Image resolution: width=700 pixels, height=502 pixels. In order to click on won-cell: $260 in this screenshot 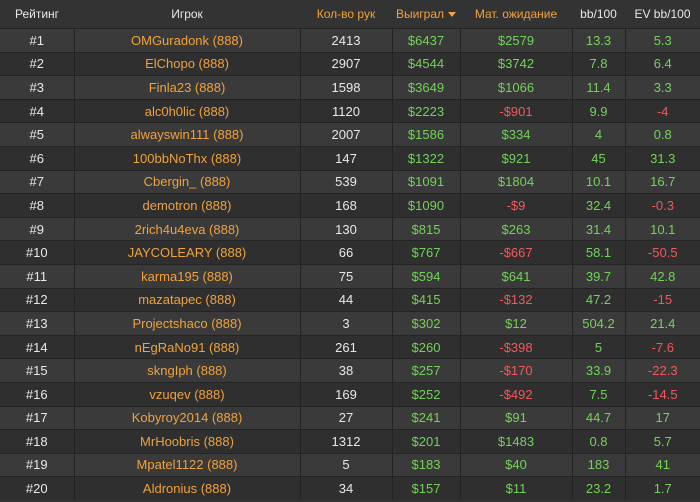, I will do `click(425, 346)`.